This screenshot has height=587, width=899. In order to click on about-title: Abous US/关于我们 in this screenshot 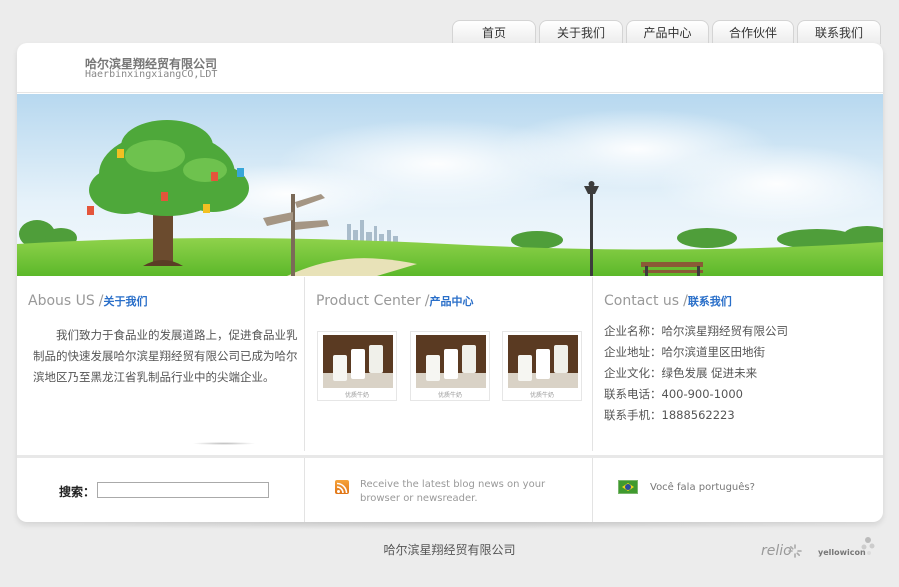, I will do `click(88, 301)`.